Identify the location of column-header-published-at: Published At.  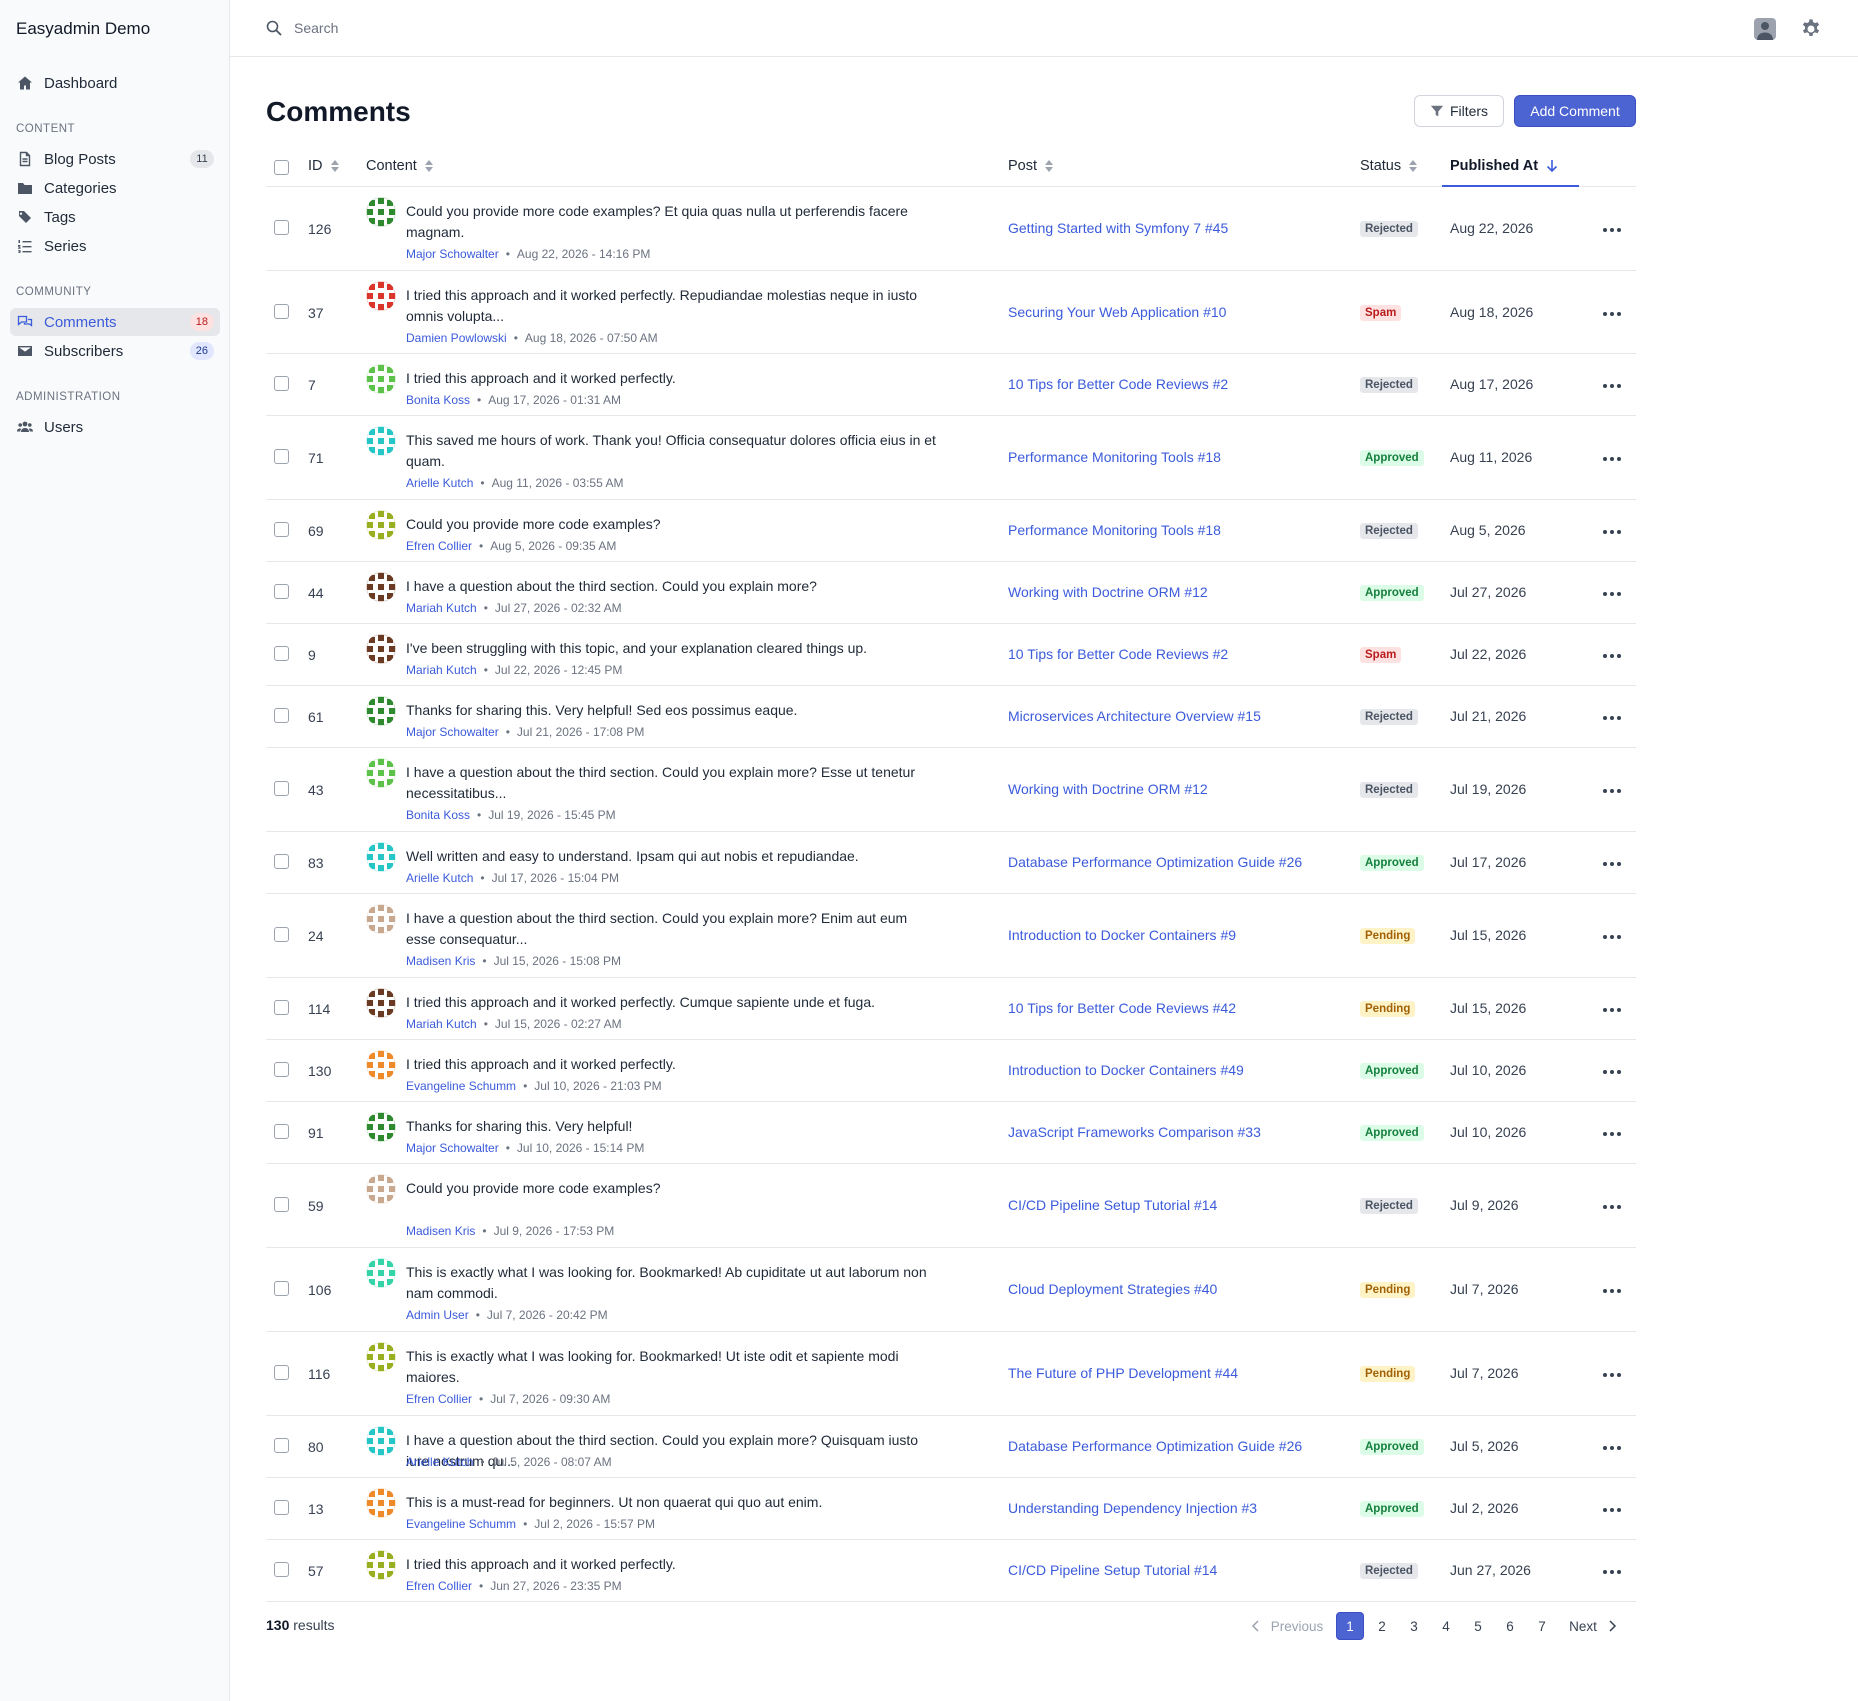
(1504, 166).